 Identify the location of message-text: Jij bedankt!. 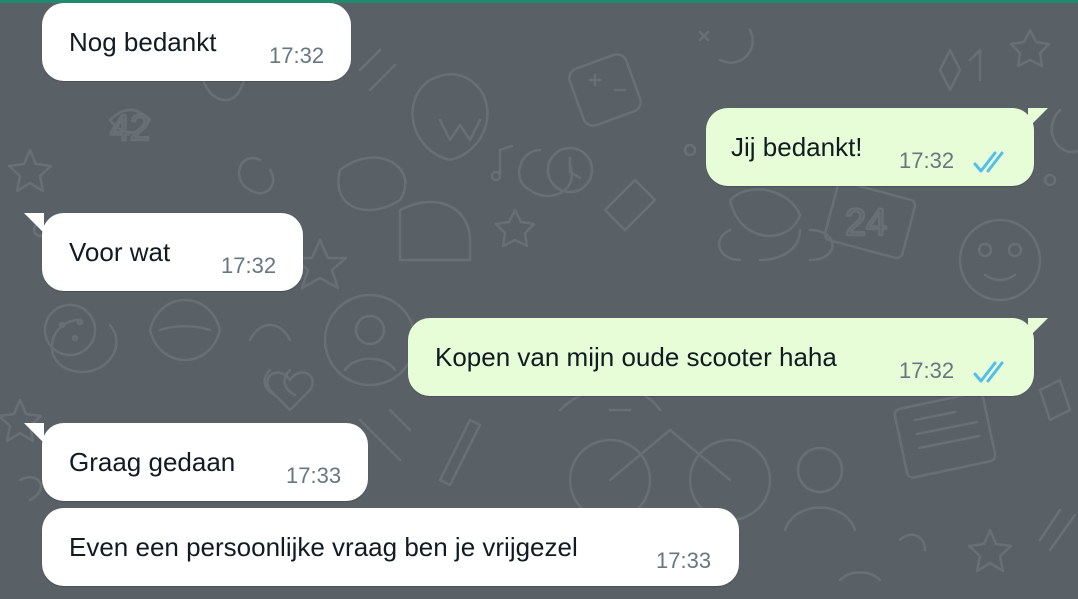
(797, 147).